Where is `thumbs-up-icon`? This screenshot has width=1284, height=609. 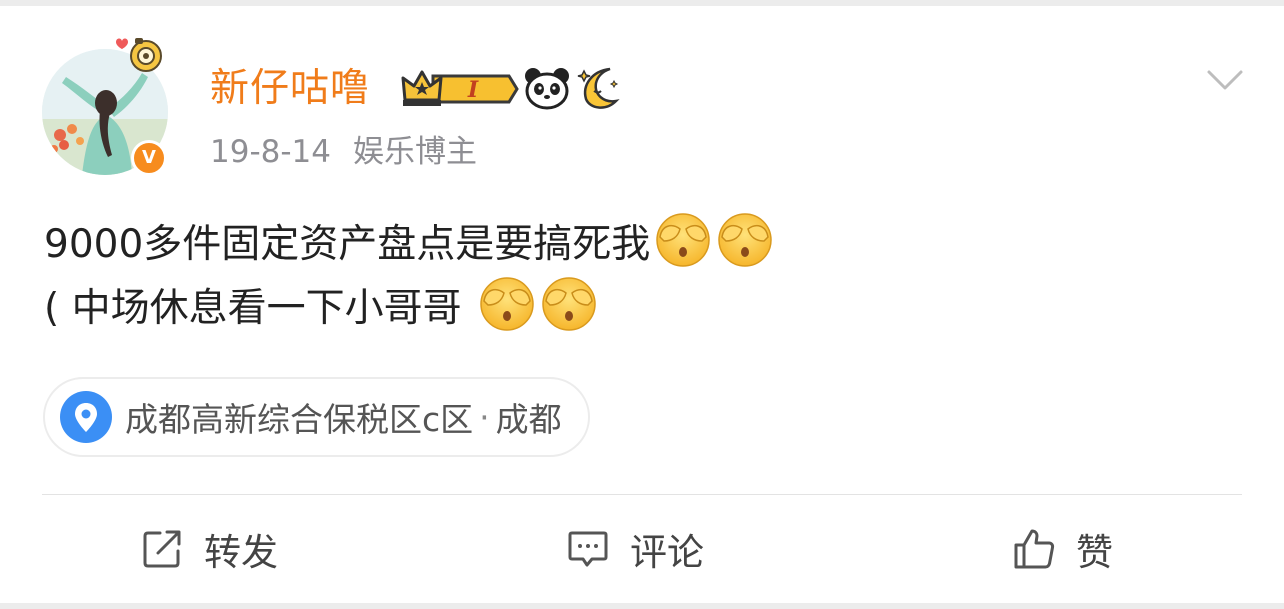 thumbs-up-icon is located at coordinates (1034, 549).